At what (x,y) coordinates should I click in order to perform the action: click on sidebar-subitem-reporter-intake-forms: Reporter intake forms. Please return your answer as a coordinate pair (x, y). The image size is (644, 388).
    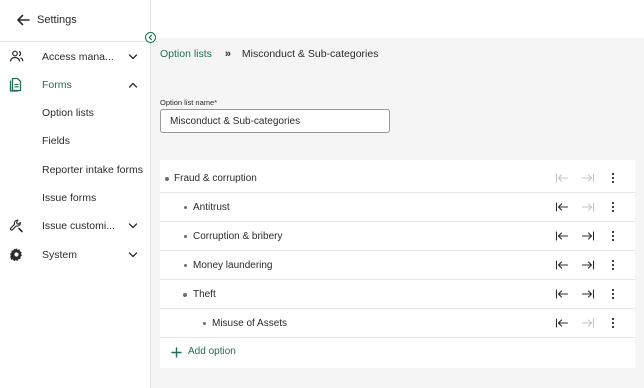
    Looking at the image, I should click on (75, 170).